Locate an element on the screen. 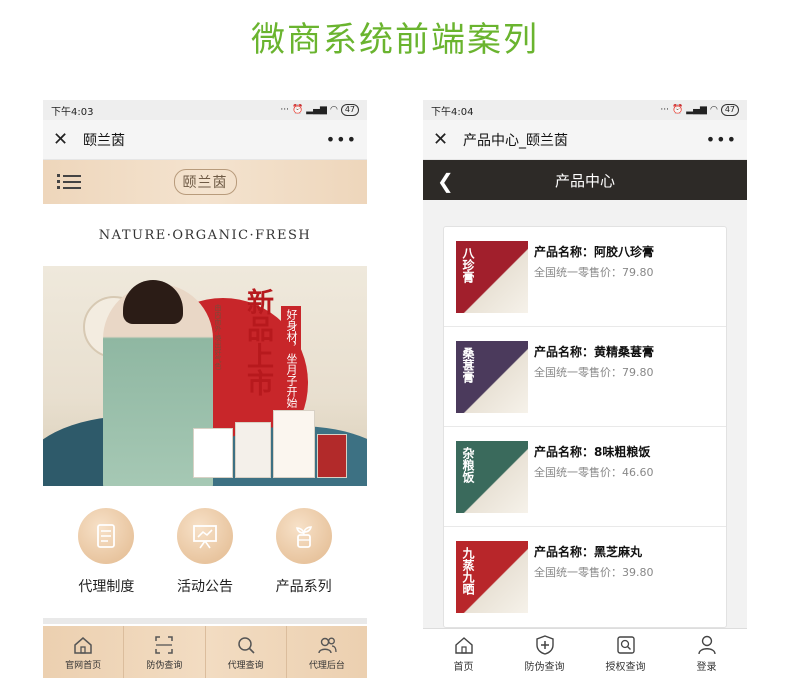  tab-label: 官网首页 is located at coordinates (83, 665).